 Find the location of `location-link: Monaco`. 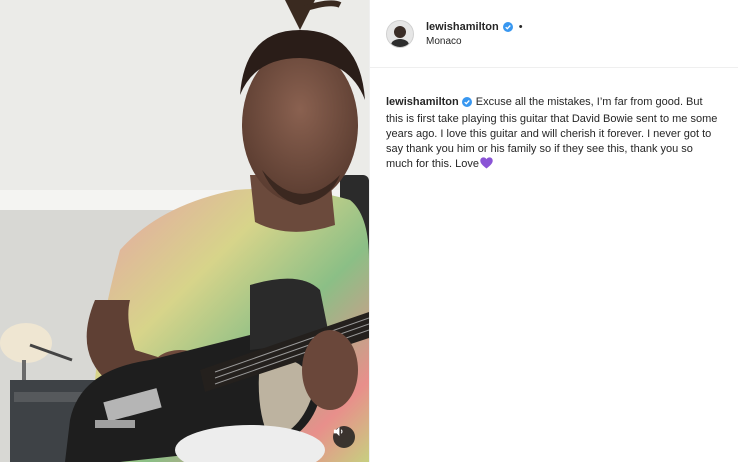

location-link: Monaco is located at coordinates (474, 41).